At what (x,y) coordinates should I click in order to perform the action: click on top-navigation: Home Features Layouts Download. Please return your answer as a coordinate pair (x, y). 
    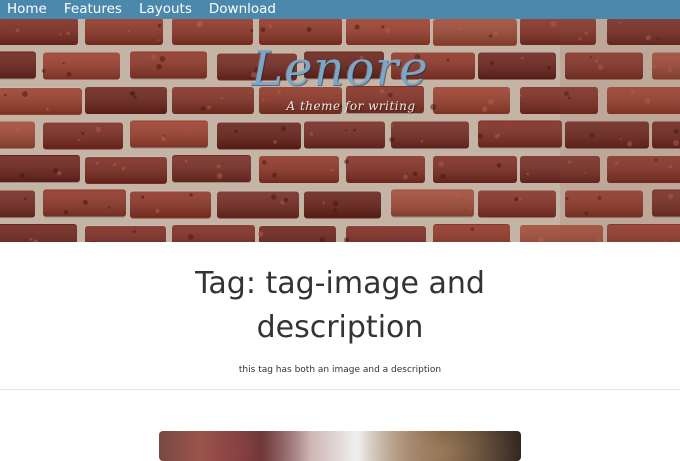
    Looking at the image, I should click on (340, 9).